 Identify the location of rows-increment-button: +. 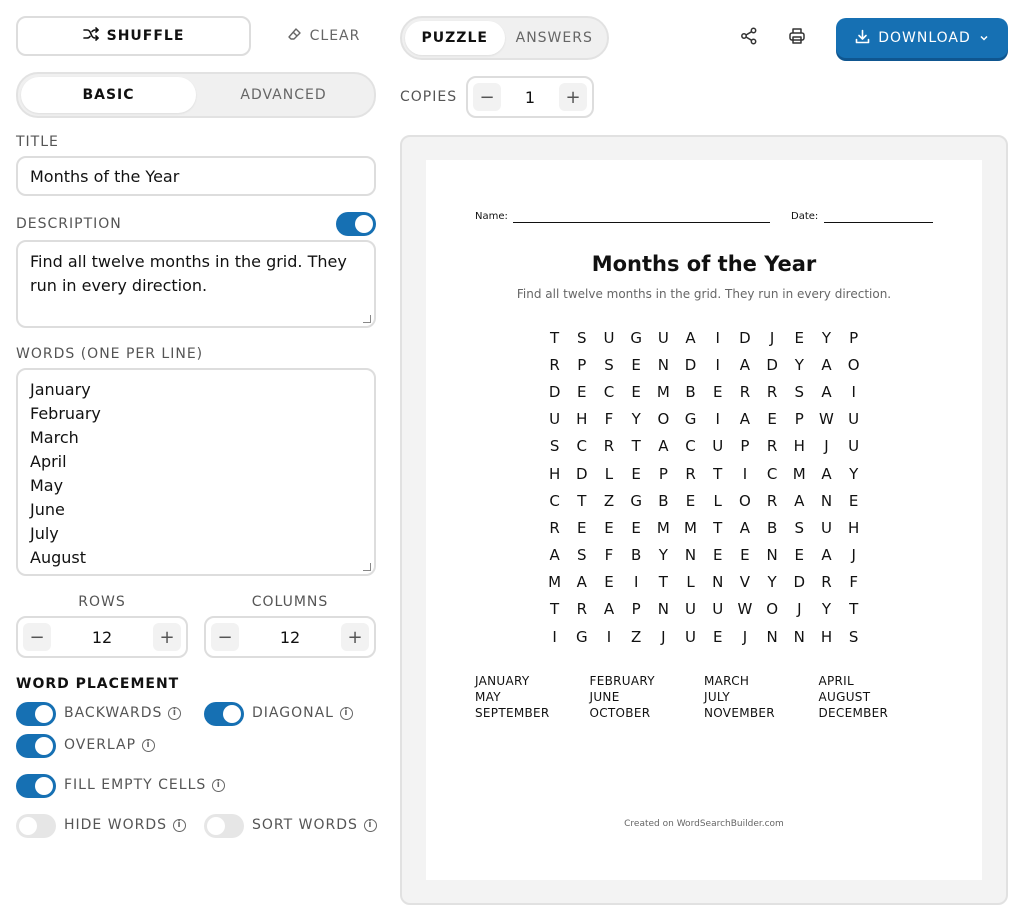
(166, 637).